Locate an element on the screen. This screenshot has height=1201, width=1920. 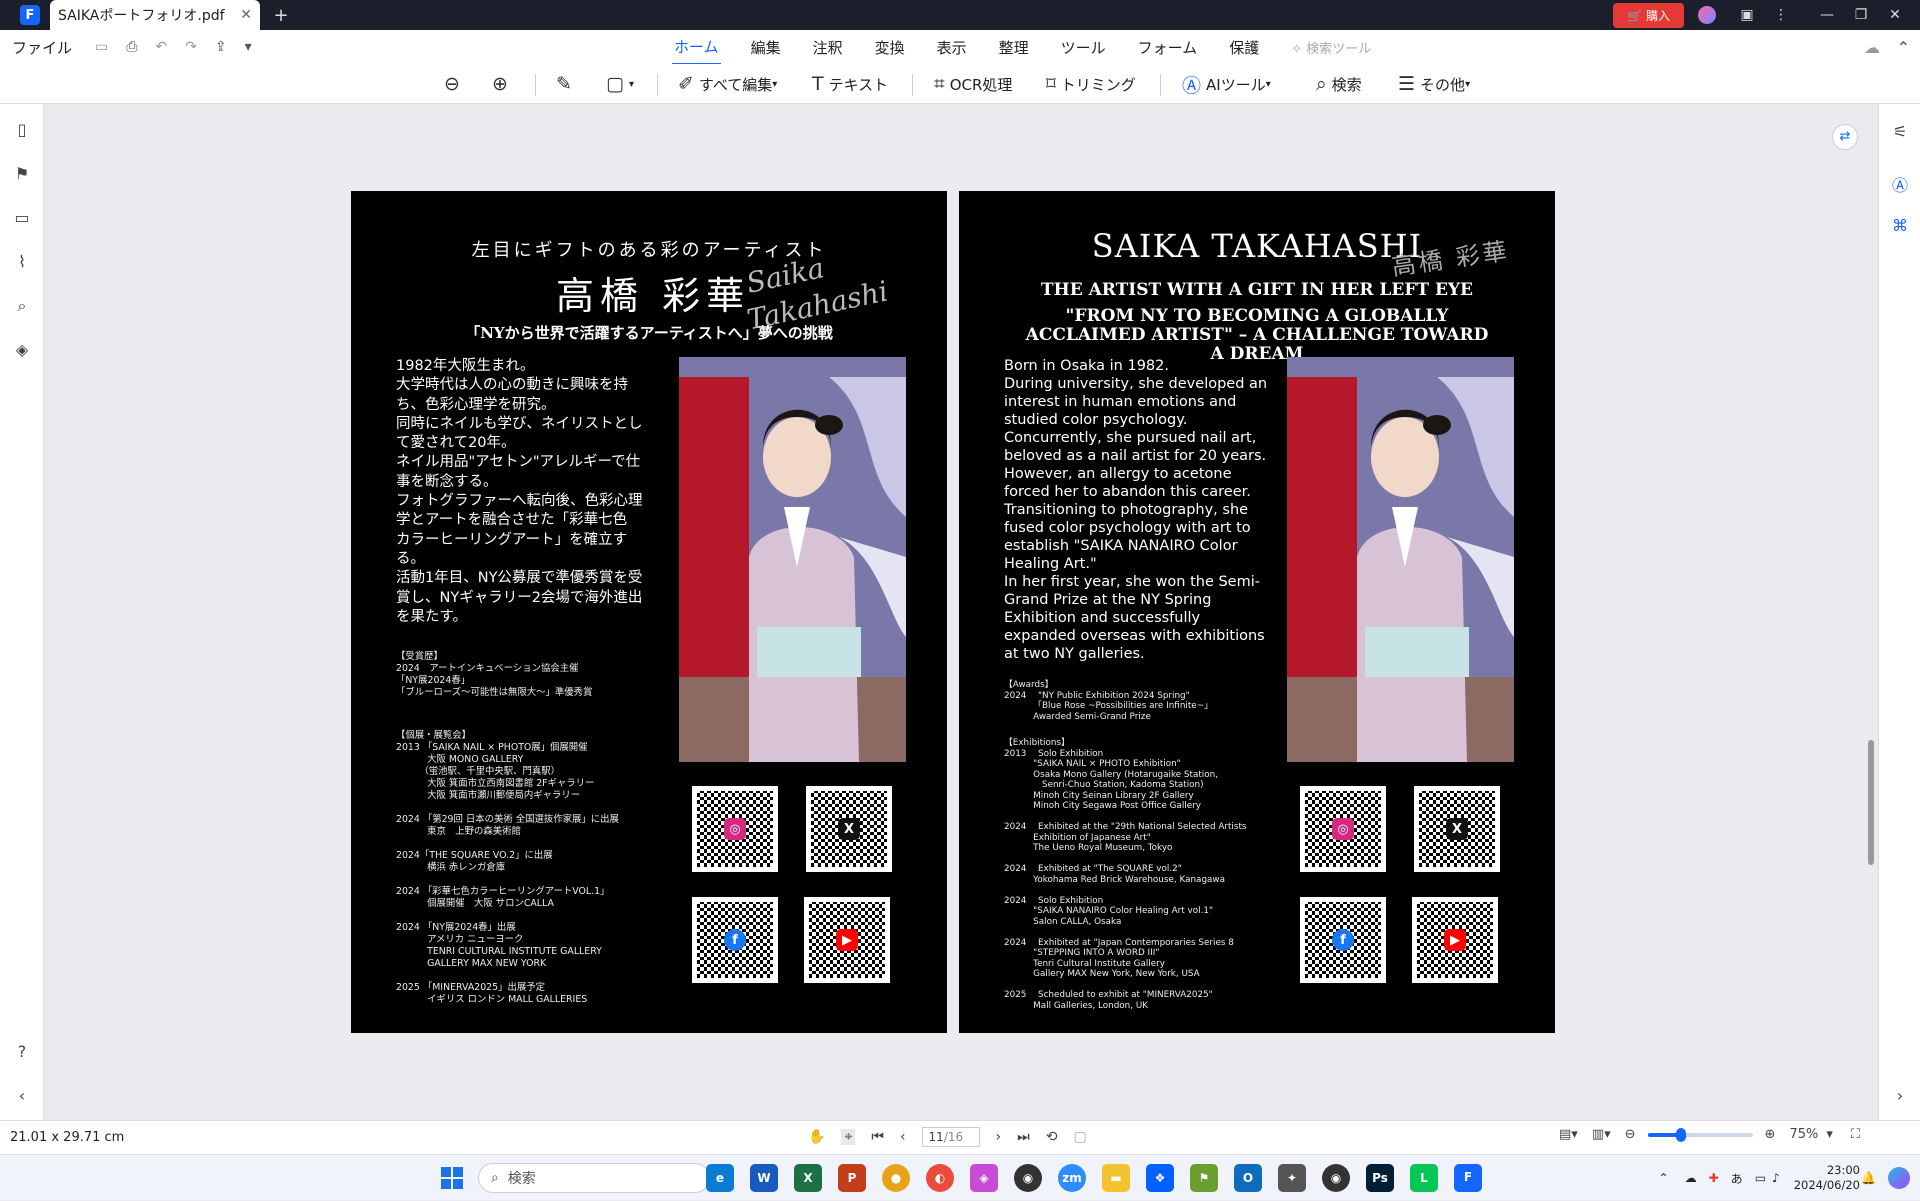
more-button: ☰ その他 ▾ is located at coordinates (1434, 84).